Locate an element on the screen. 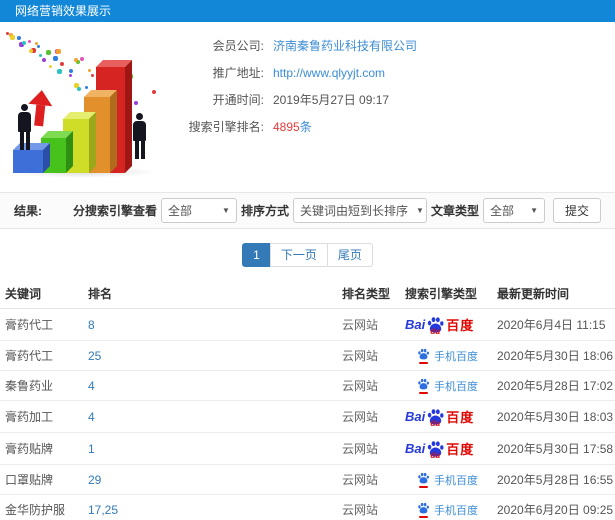 This screenshot has height=520, width=615. rank-cell: 1 is located at coordinates (215, 448).